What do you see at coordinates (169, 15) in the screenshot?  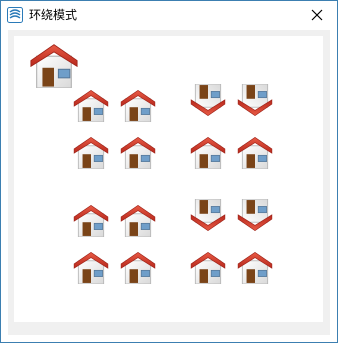 I see `title-bar: 环绕模式` at bounding box center [169, 15].